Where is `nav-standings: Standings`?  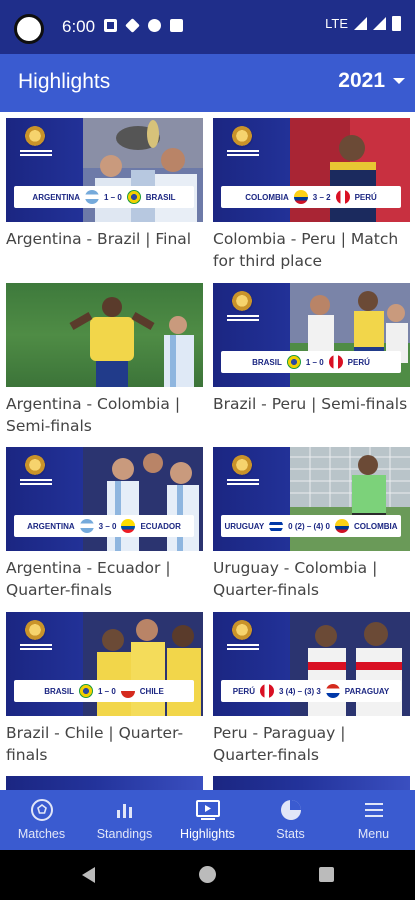 nav-standings: Standings is located at coordinates (124, 820).